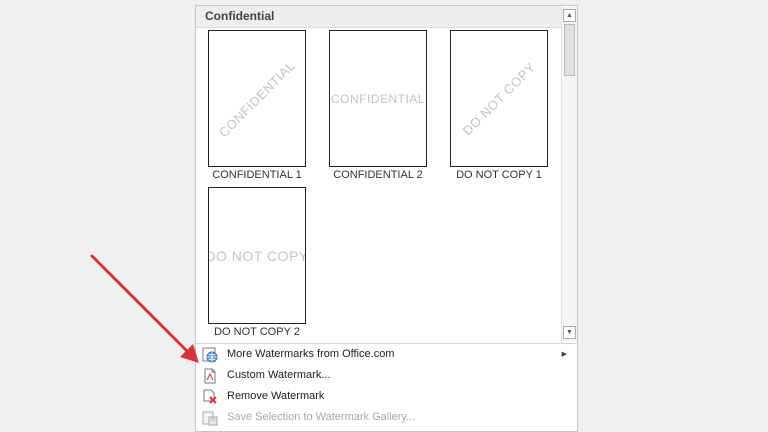 The image size is (768, 432). I want to click on scroll-up-icon: ▲, so click(569, 15).